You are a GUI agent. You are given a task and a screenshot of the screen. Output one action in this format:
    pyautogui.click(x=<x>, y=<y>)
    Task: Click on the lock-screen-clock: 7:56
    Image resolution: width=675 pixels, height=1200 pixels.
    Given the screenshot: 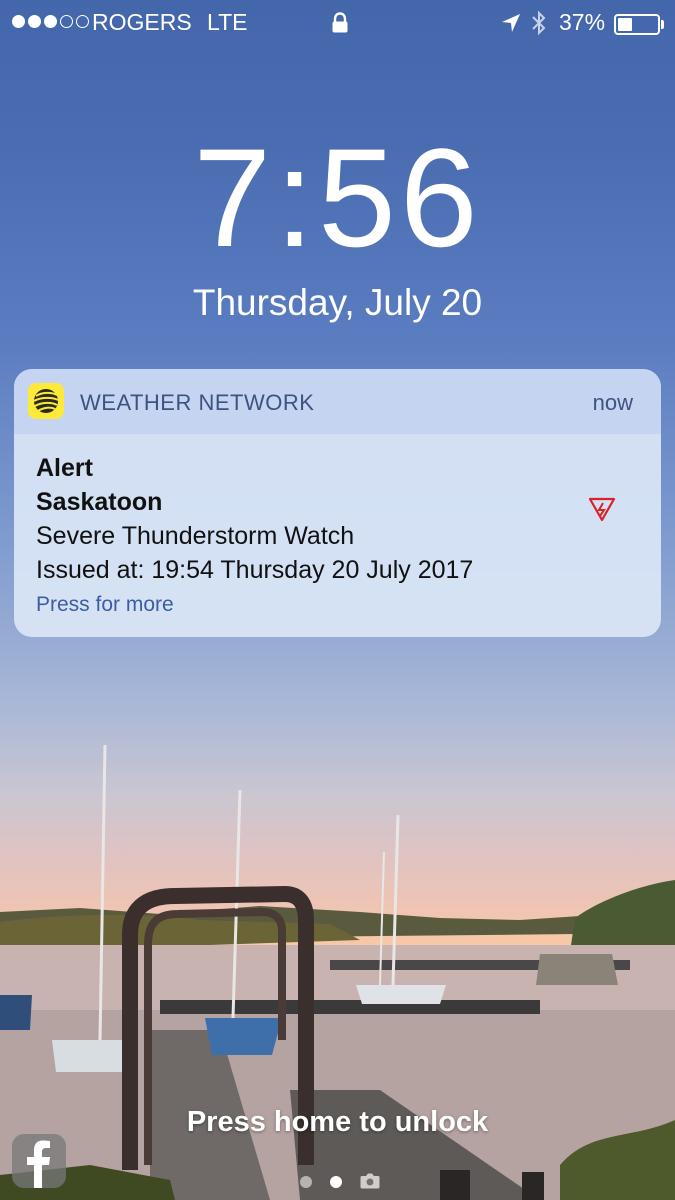 What is the action you would take?
    pyautogui.click(x=337, y=197)
    